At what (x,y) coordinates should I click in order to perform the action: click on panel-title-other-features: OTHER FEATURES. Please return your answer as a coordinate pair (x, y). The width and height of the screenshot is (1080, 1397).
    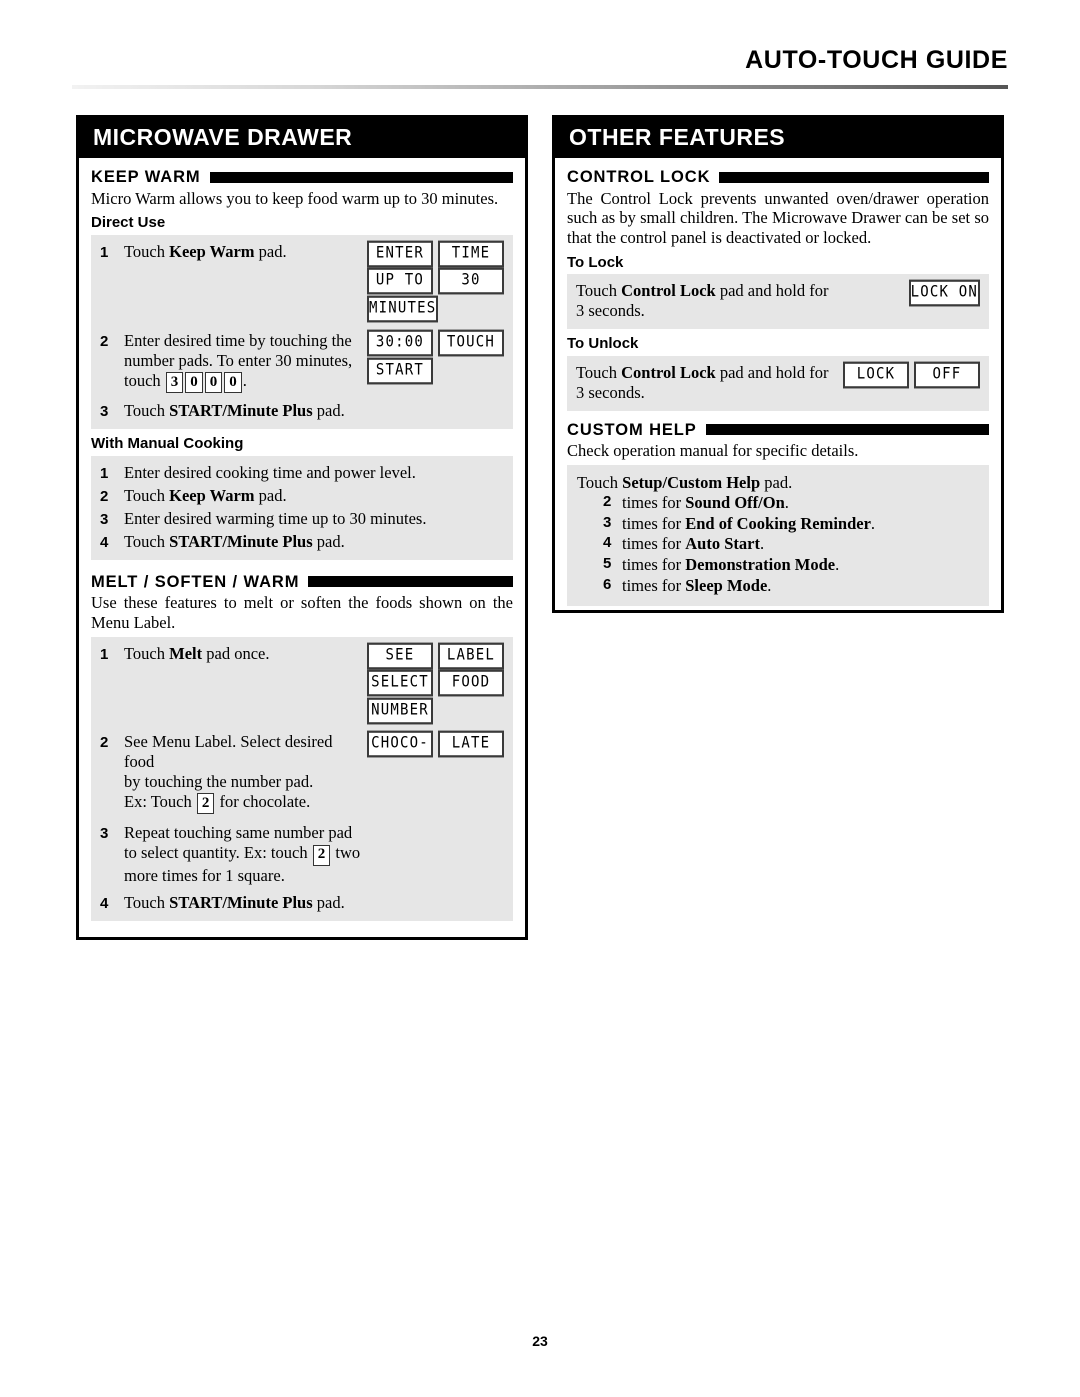
    Looking at the image, I should click on (778, 138).